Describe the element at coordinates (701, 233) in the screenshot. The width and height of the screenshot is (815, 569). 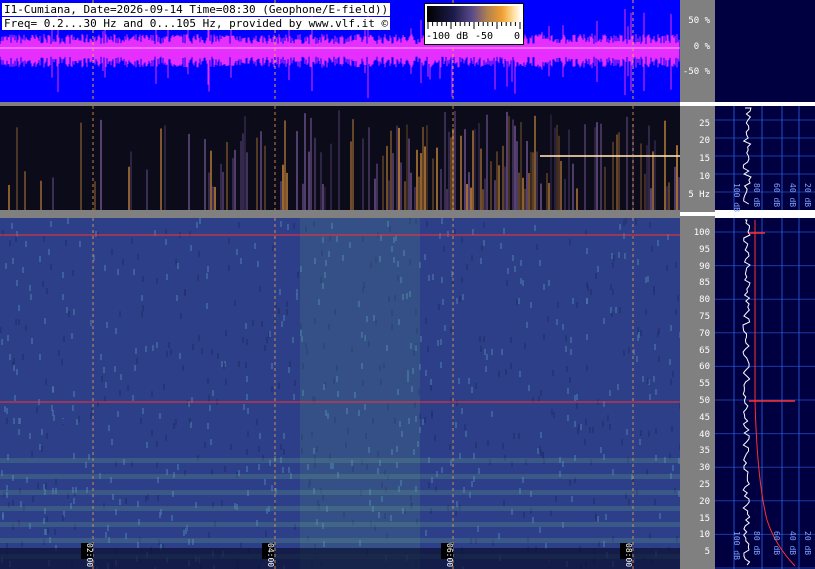
I see `bottom-axis-tick-100: 100` at that location.